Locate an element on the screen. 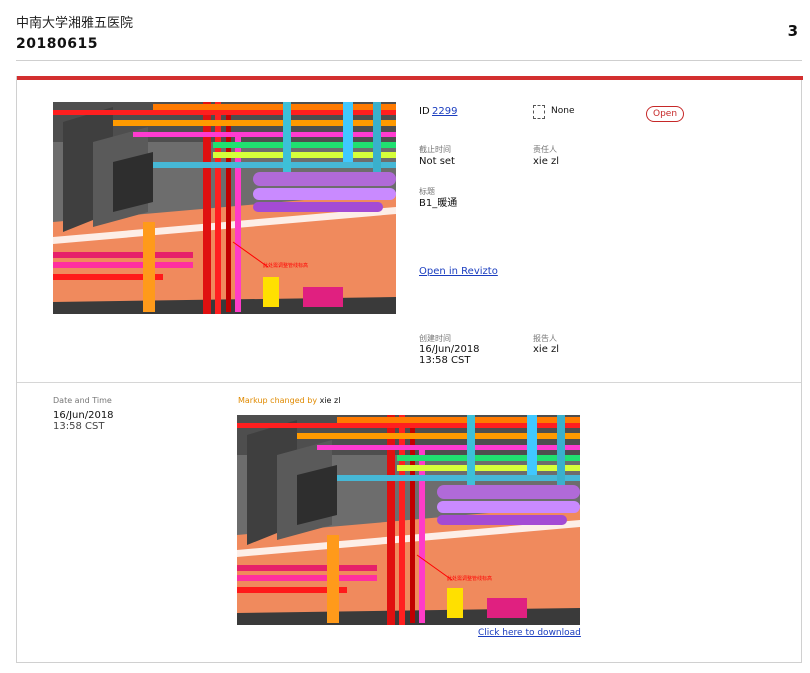 This screenshot has width=810, height=673. bim-model-image: 此处需调整管线标高 is located at coordinates (224, 208).